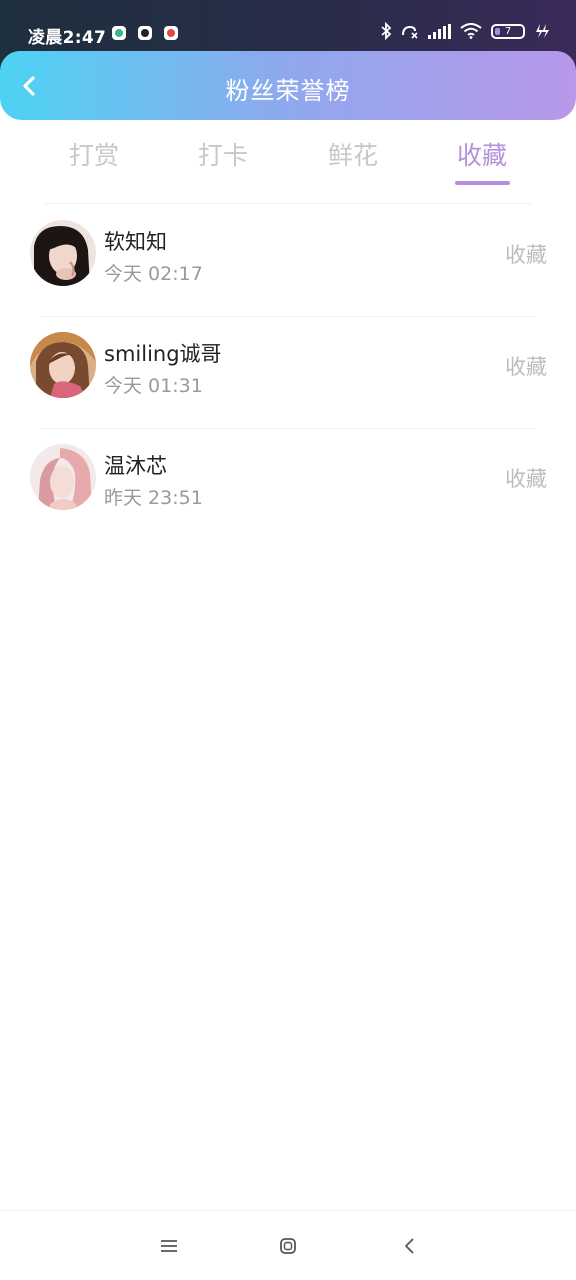  Describe the element at coordinates (153, 386) in the screenshot. I see `fan-time: 今天 01:31` at that location.